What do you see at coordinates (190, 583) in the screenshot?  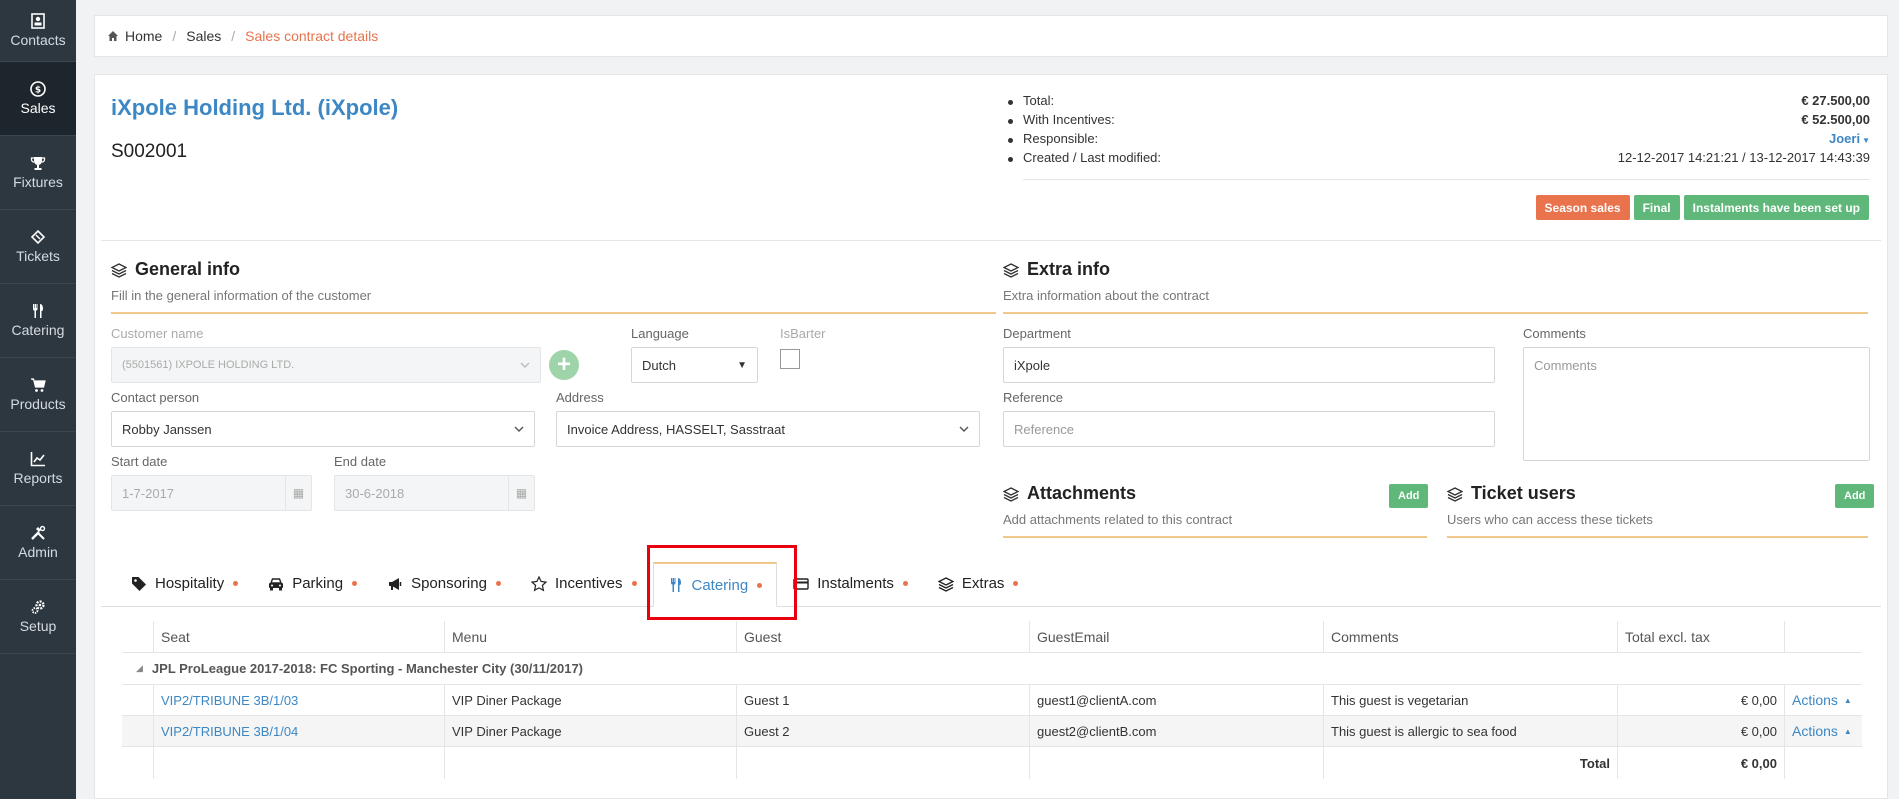 I see `tab-label: Hospitality` at bounding box center [190, 583].